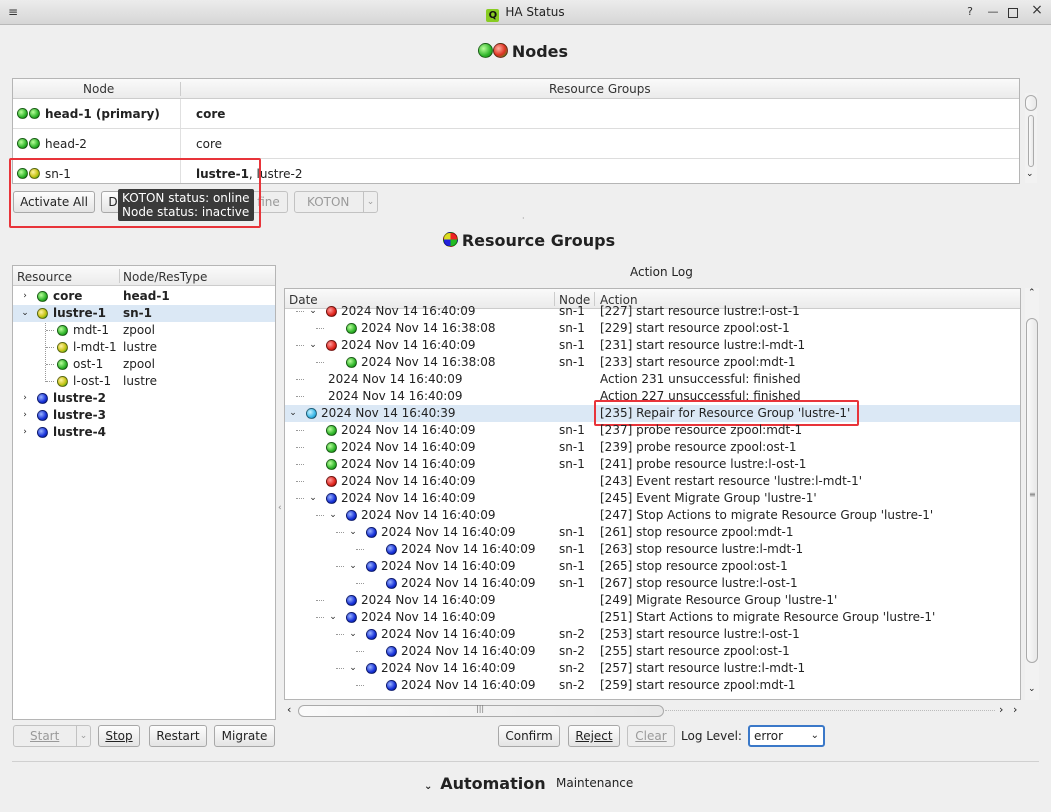 This screenshot has height=812, width=1051. I want to click on automation-title: Automation, so click(493, 783).